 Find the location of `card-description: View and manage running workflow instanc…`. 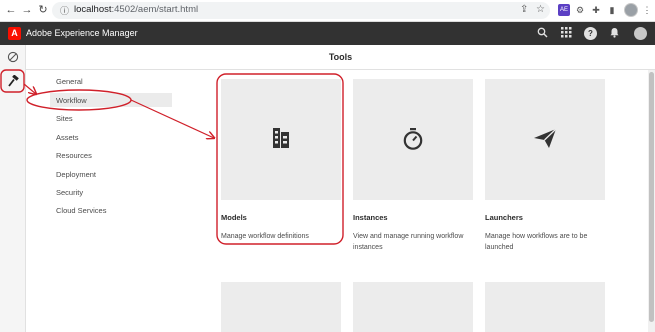

card-description: View and manage running workflow instanc… is located at coordinates (408, 242).